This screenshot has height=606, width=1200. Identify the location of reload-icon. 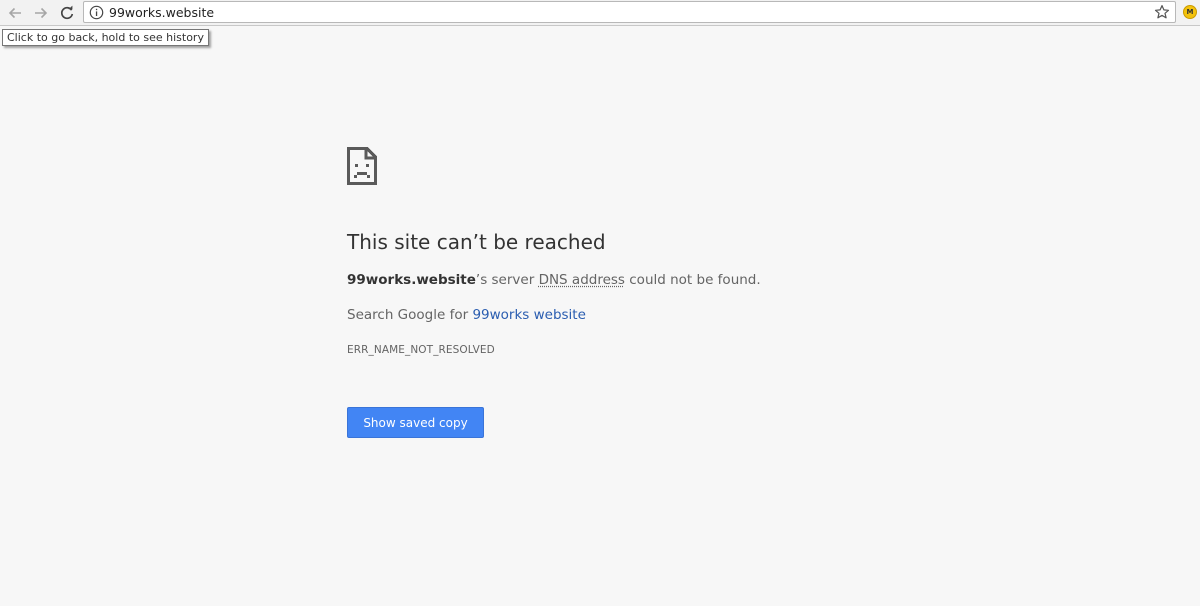
(67, 12).